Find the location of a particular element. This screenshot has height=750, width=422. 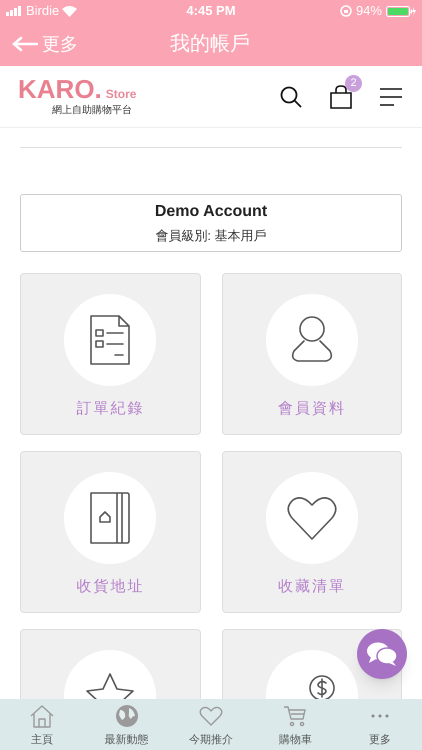

rotation-lock-icon is located at coordinates (346, 11).